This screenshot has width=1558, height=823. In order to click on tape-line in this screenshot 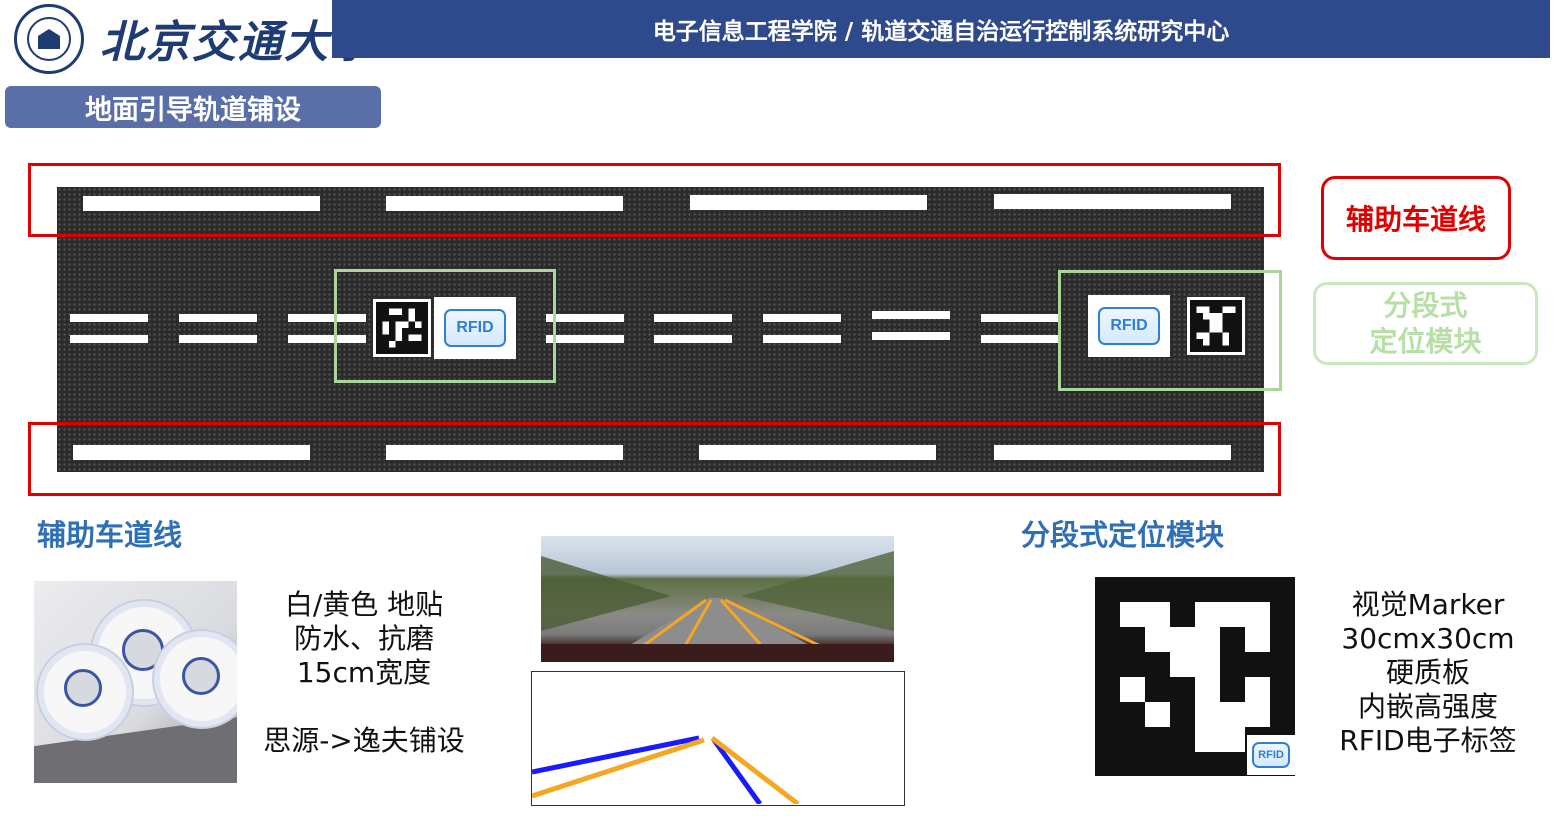, I will do `click(364, 707)`.